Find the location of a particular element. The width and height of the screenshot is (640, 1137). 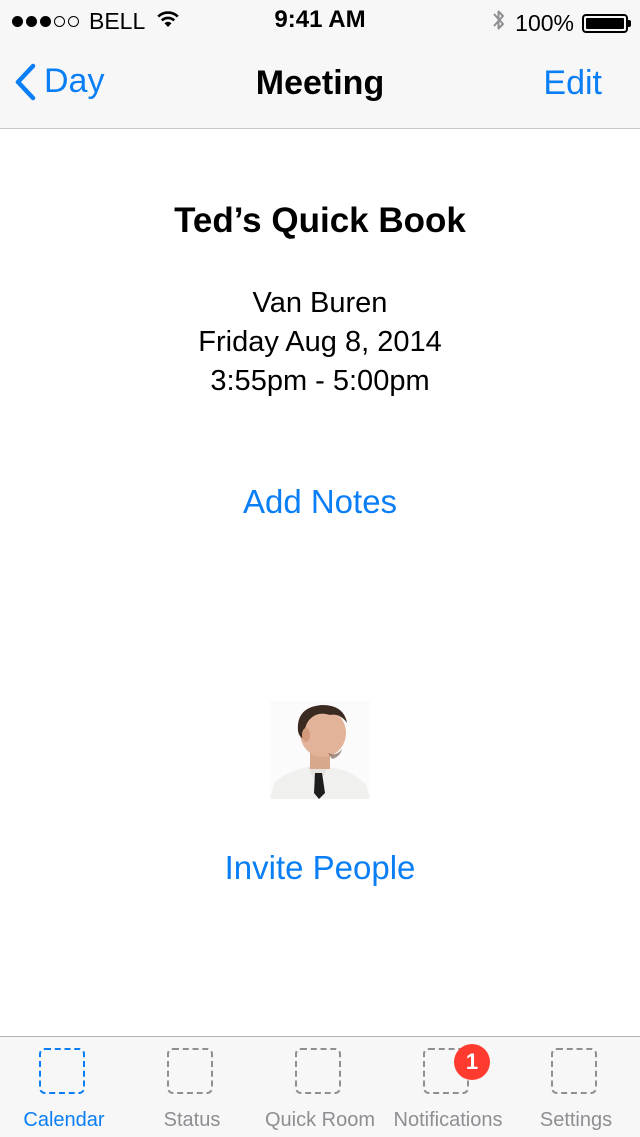

tab-settings: Settings is located at coordinates (576, 1087).